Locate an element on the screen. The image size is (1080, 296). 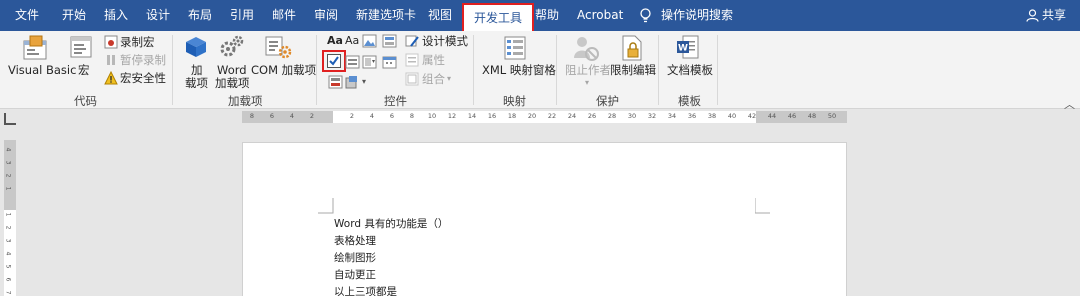
person-icon is located at coordinates (1032, 15).